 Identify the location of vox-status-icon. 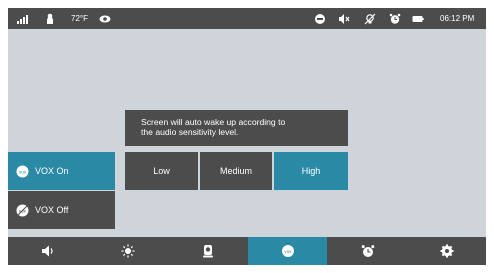
(320, 18).